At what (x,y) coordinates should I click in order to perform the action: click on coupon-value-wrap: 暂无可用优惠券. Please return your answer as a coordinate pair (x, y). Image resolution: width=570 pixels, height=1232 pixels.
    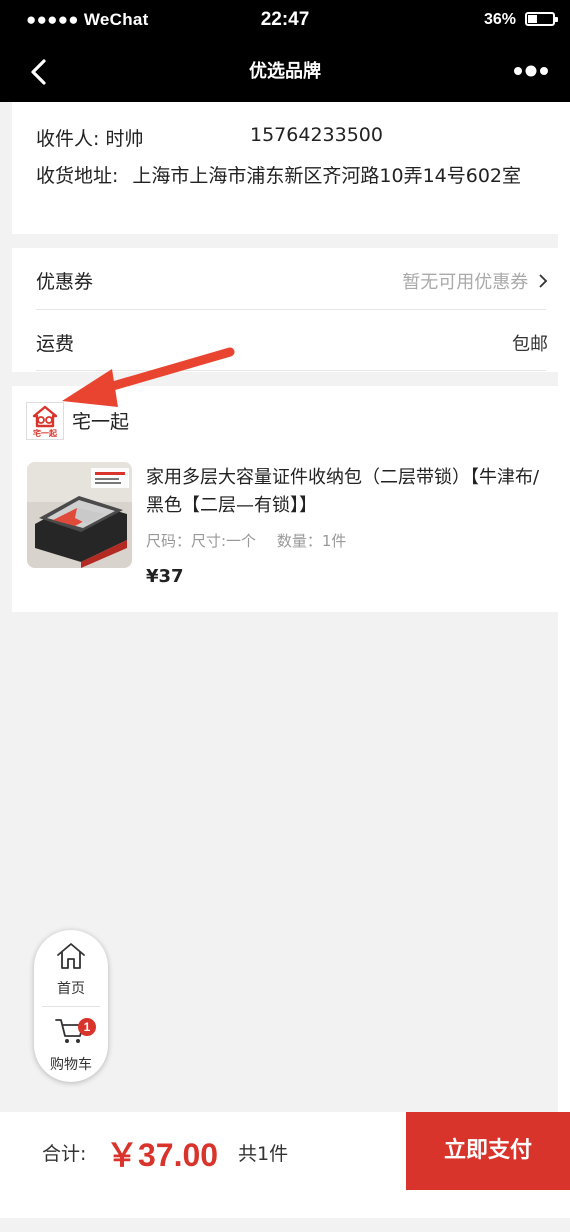
    Looking at the image, I should click on (475, 281).